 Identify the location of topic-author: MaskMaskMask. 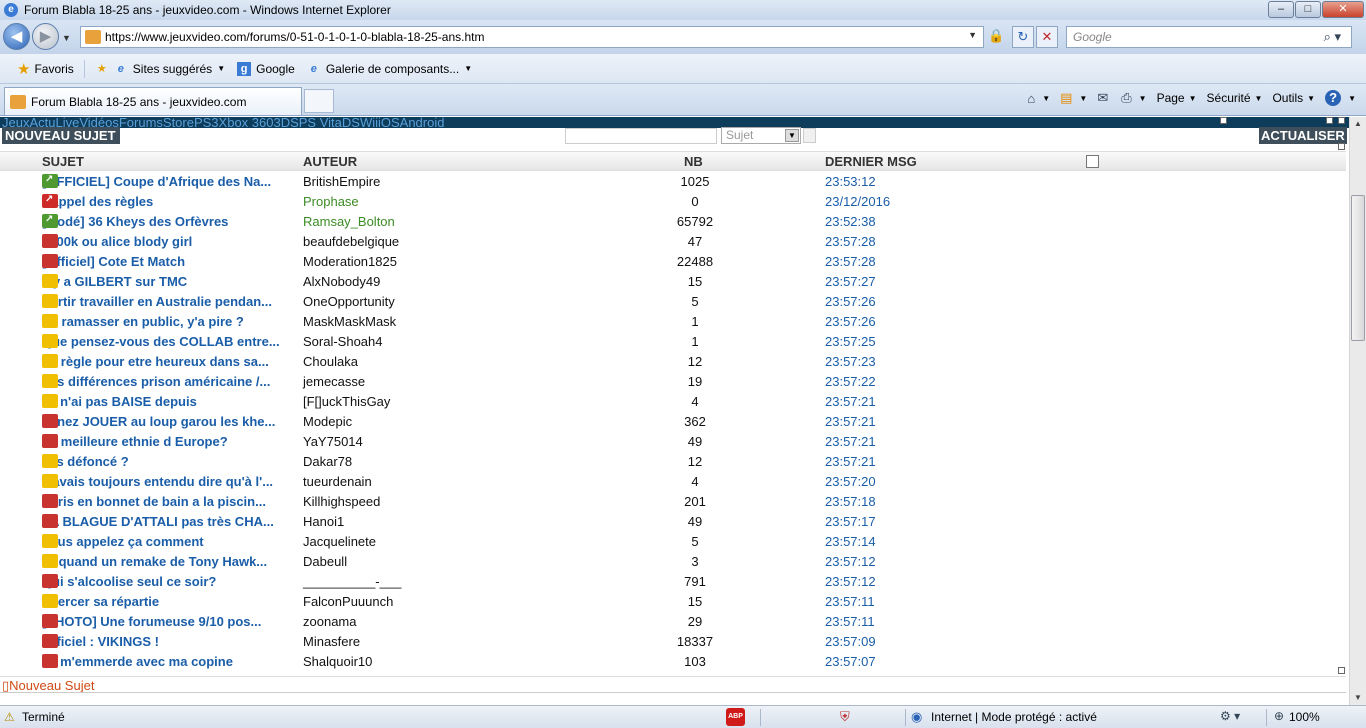
(349, 321).